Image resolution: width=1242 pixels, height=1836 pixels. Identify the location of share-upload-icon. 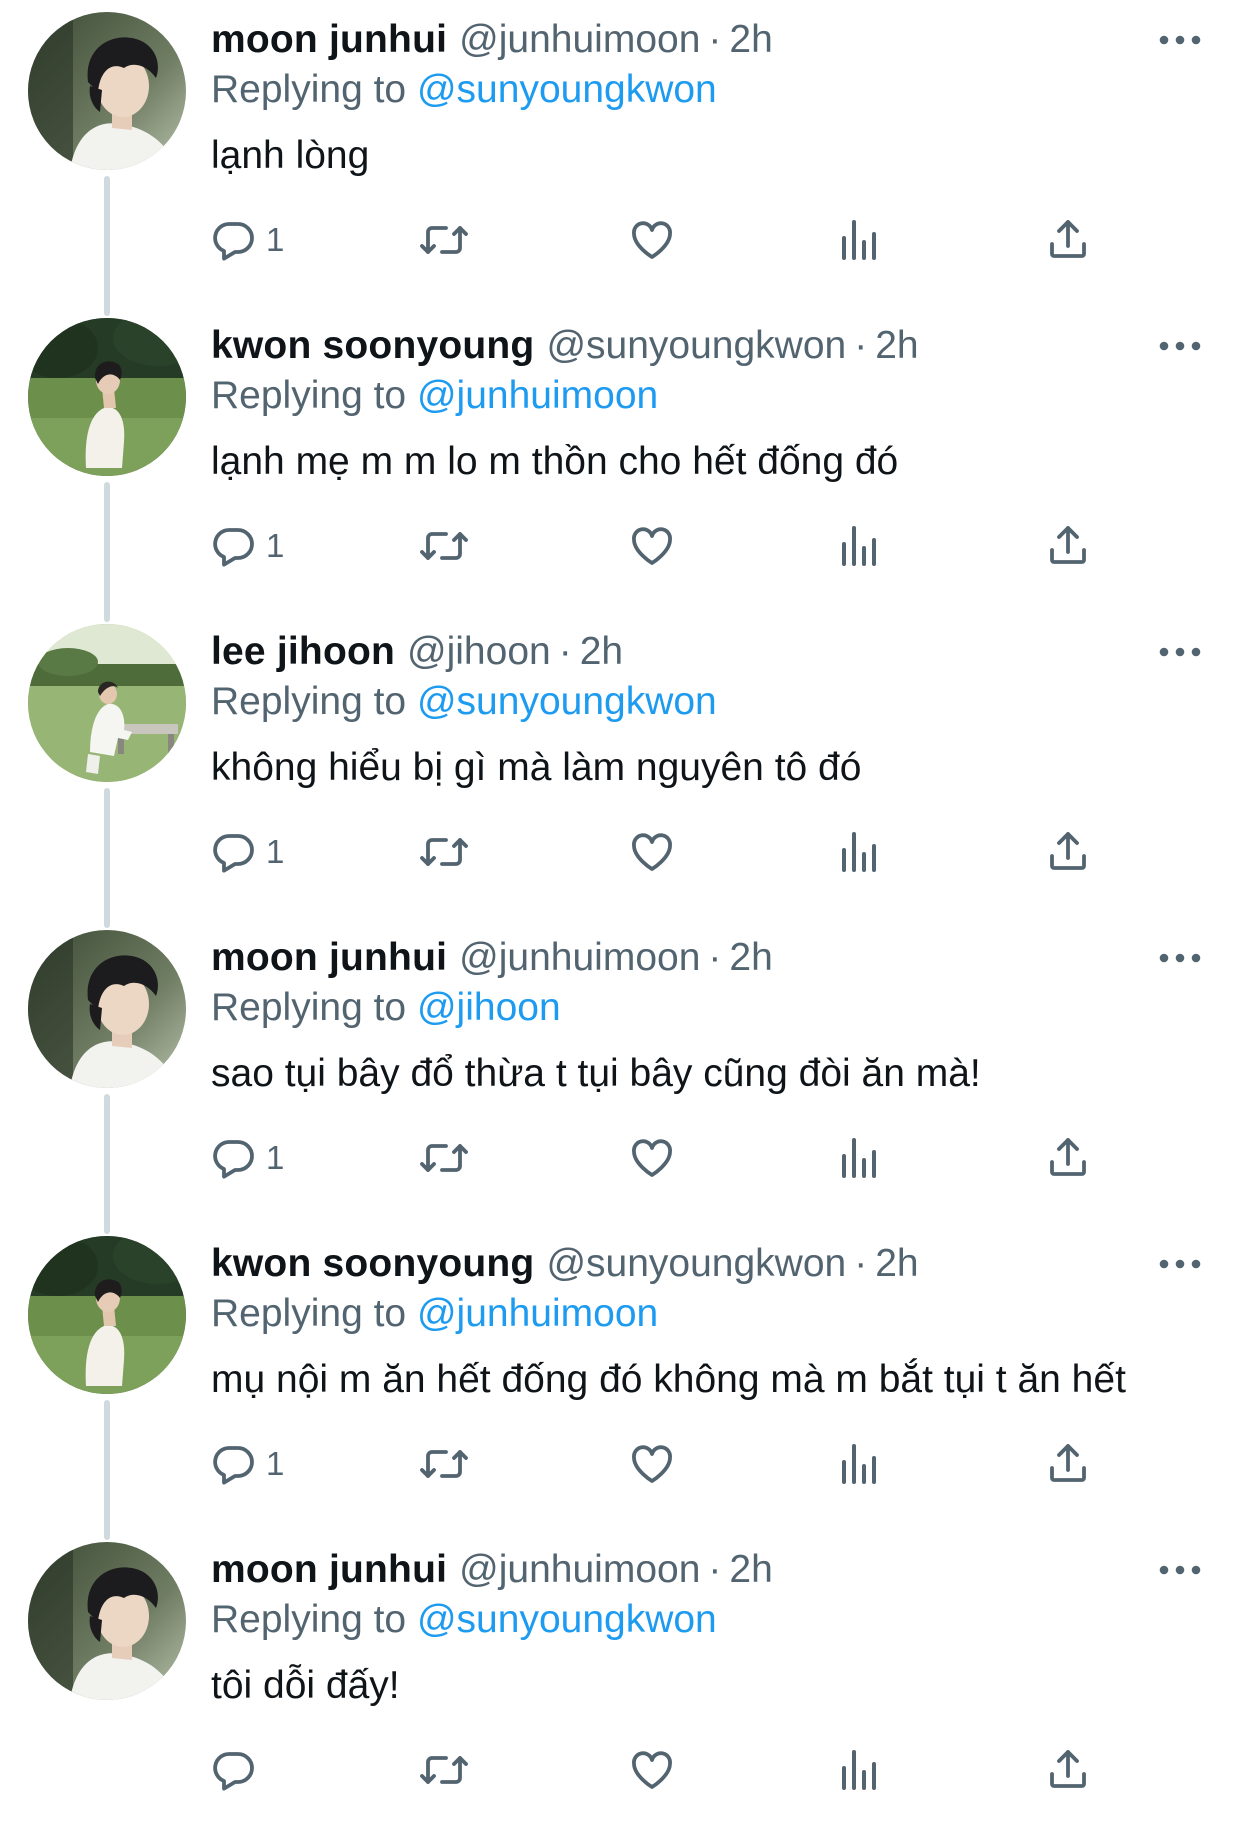
(1068, 240).